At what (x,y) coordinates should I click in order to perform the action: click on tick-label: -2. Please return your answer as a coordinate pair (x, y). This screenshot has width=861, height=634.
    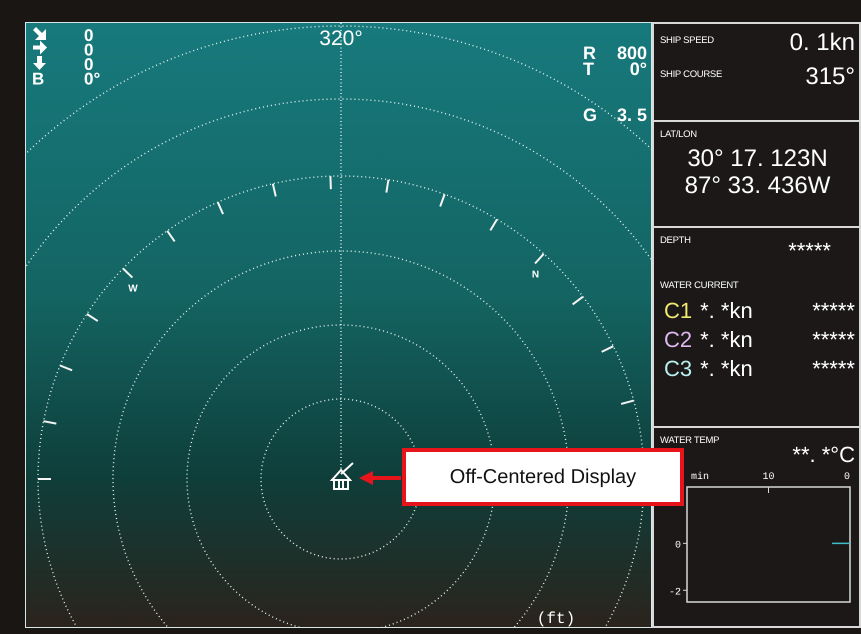
    Looking at the image, I should click on (674, 593).